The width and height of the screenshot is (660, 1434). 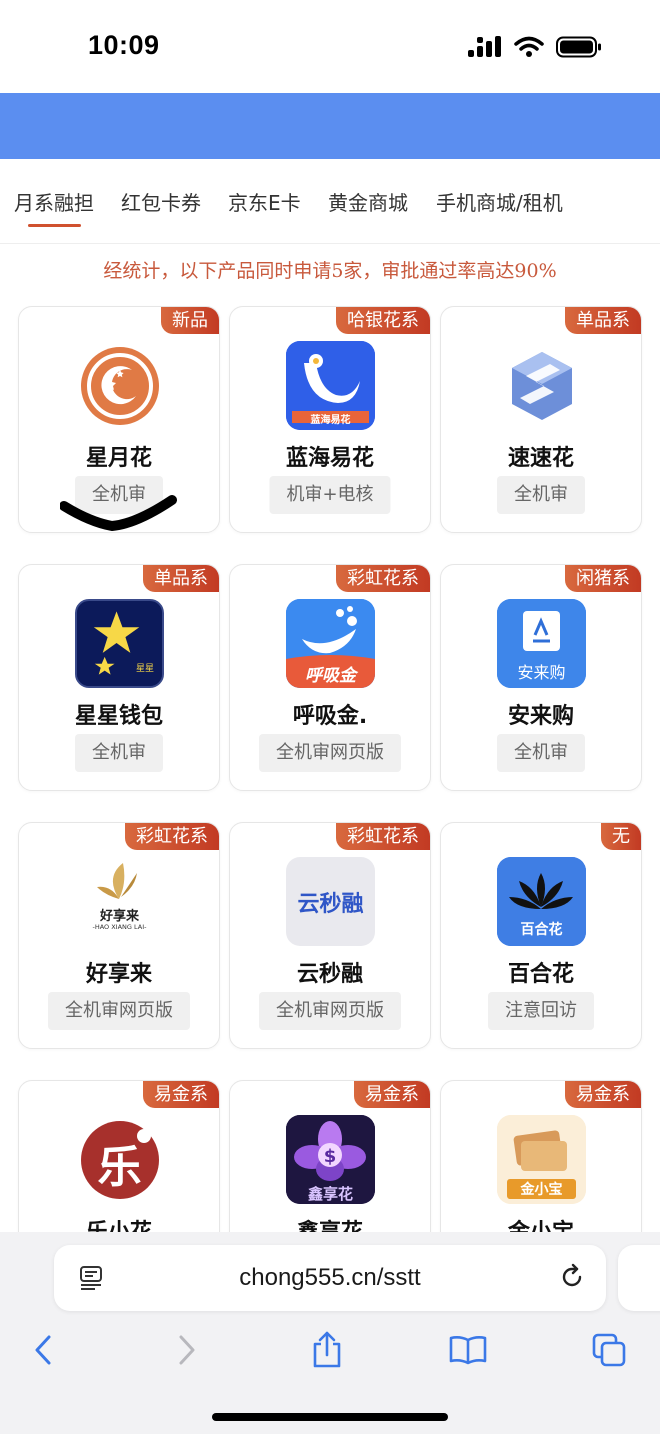 I want to click on product-card: 彩虹花系 云秒融 云秒融 全机审网页版, so click(x=330, y=935).